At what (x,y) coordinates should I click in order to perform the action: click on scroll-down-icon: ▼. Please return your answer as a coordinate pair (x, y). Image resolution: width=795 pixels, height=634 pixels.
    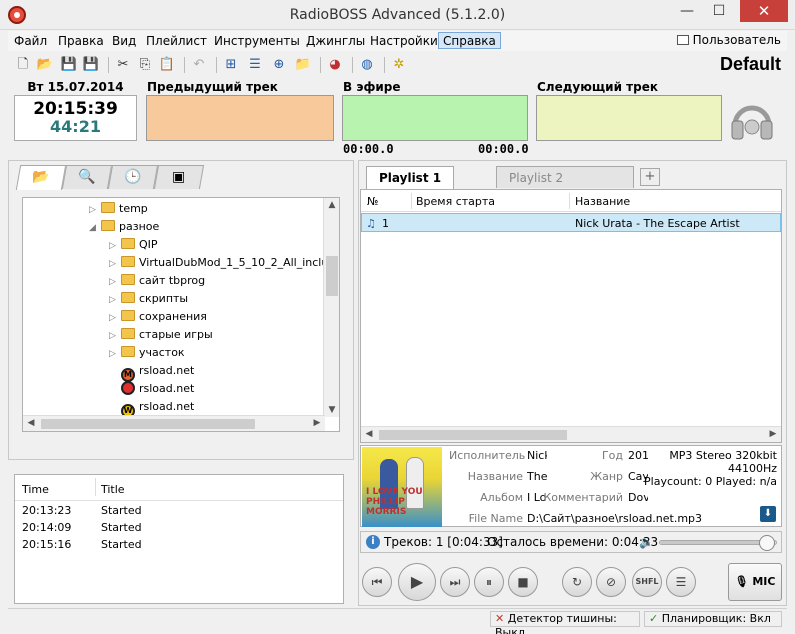
    Looking at the image, I should click on (332, 410).